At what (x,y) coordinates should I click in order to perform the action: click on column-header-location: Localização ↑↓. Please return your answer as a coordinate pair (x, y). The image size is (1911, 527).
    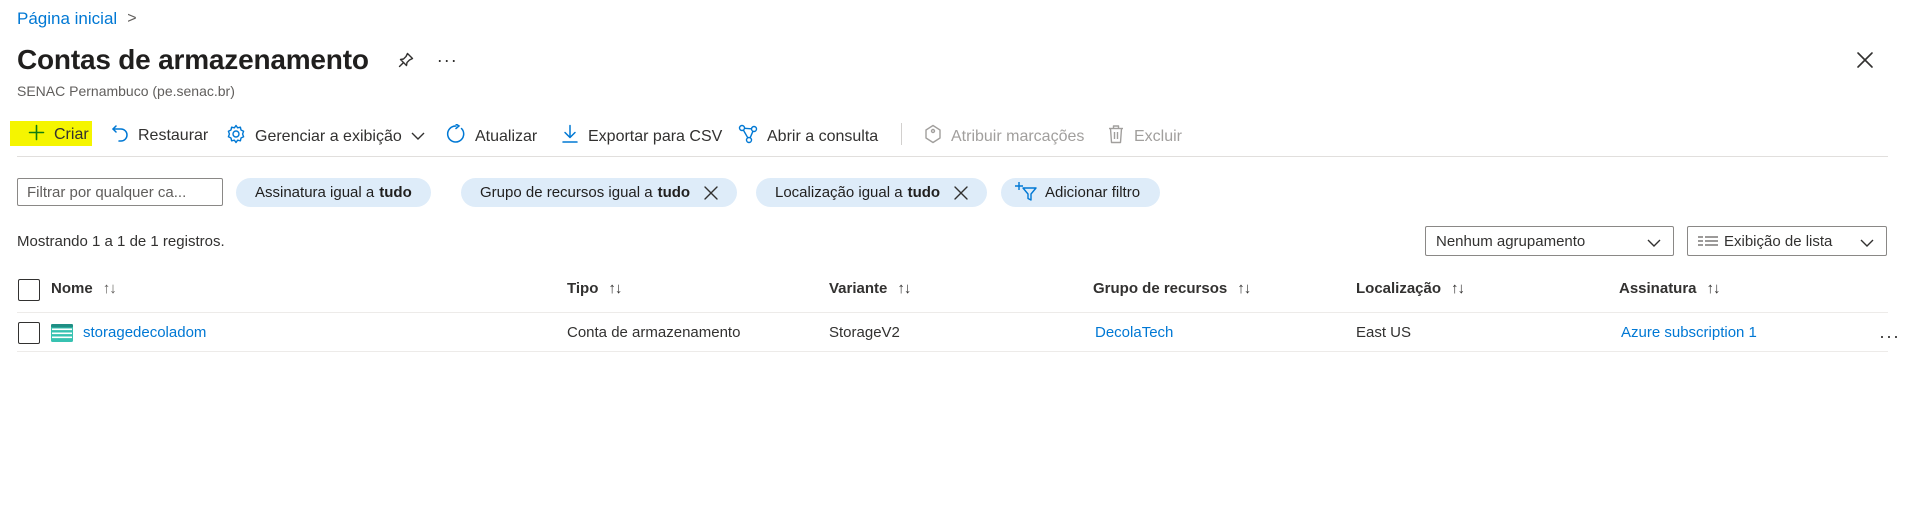
    Looking at the image, I should click on (1410, 288).